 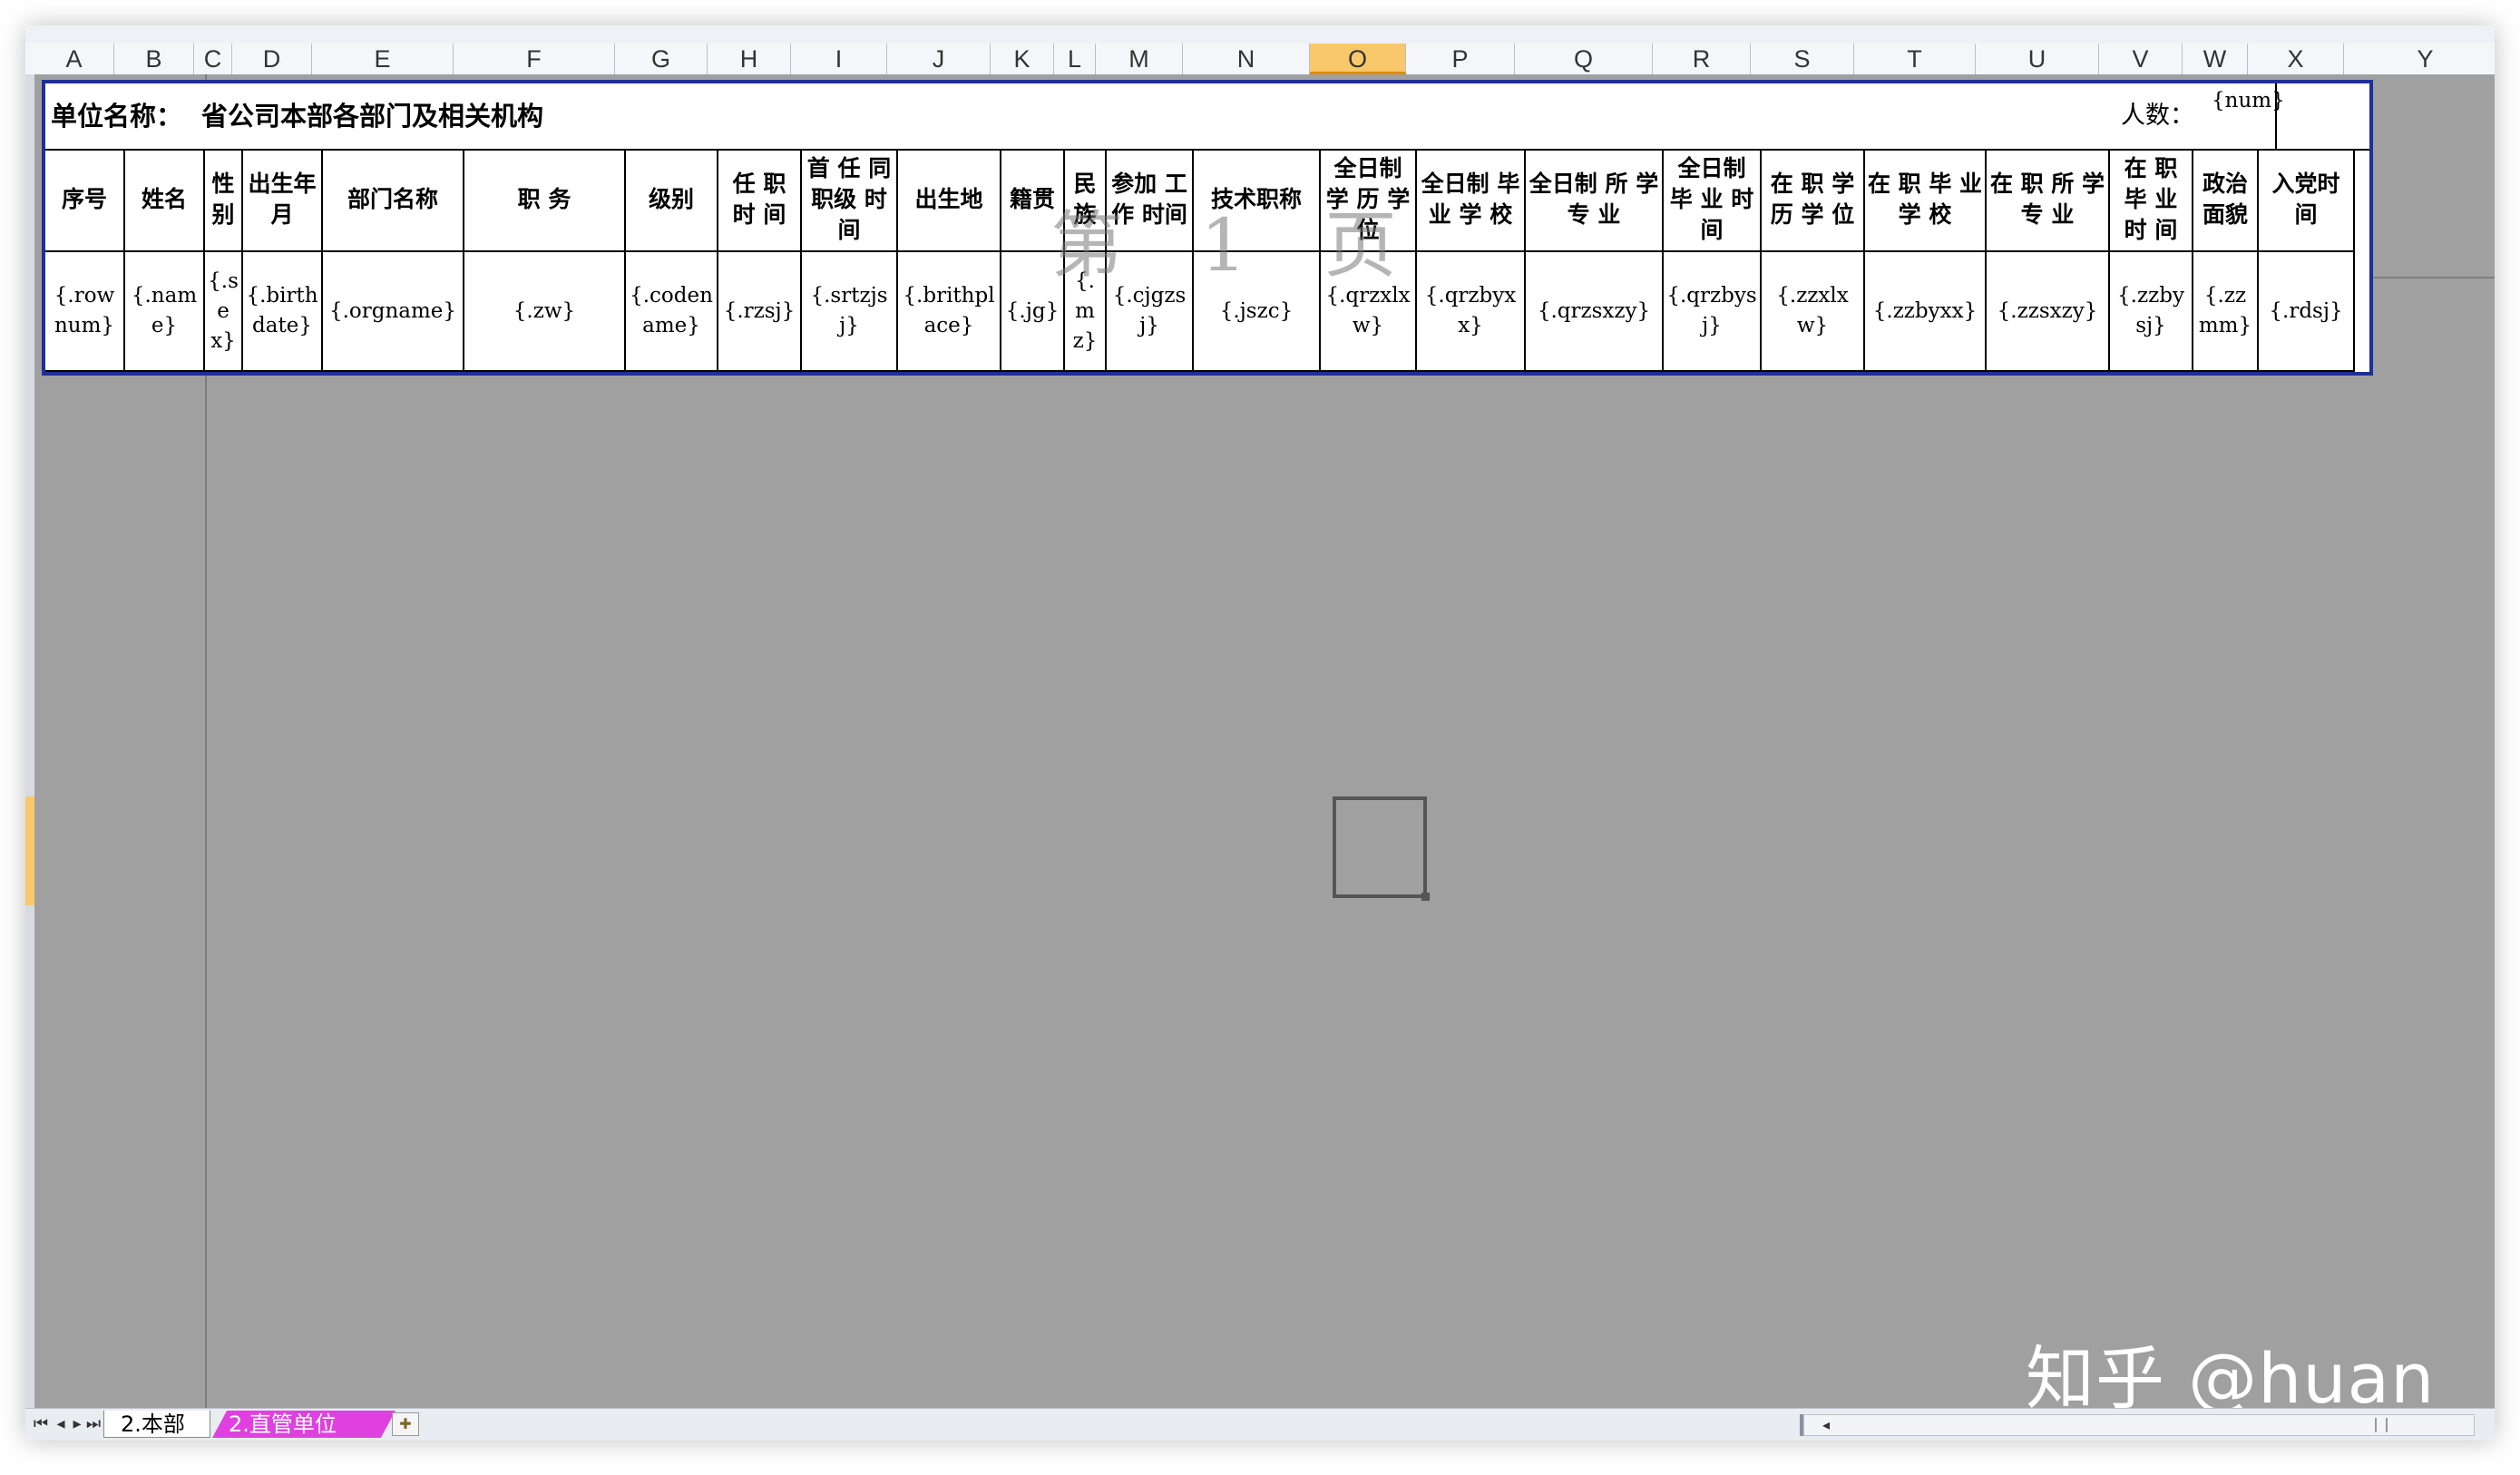 I want to click on header-cell: 全日制 毕 业 学 校, so click(x=1471, y=200).